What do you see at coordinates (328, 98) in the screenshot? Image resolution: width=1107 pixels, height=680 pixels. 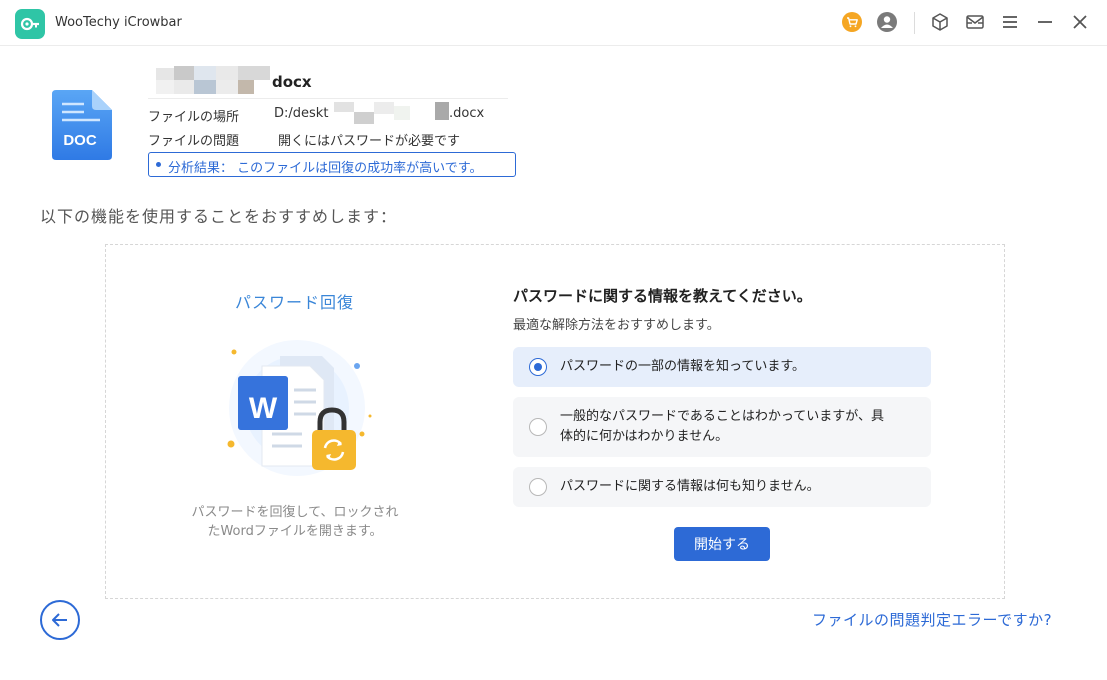 I see `filename-underline` at bounding box center [328, 98].